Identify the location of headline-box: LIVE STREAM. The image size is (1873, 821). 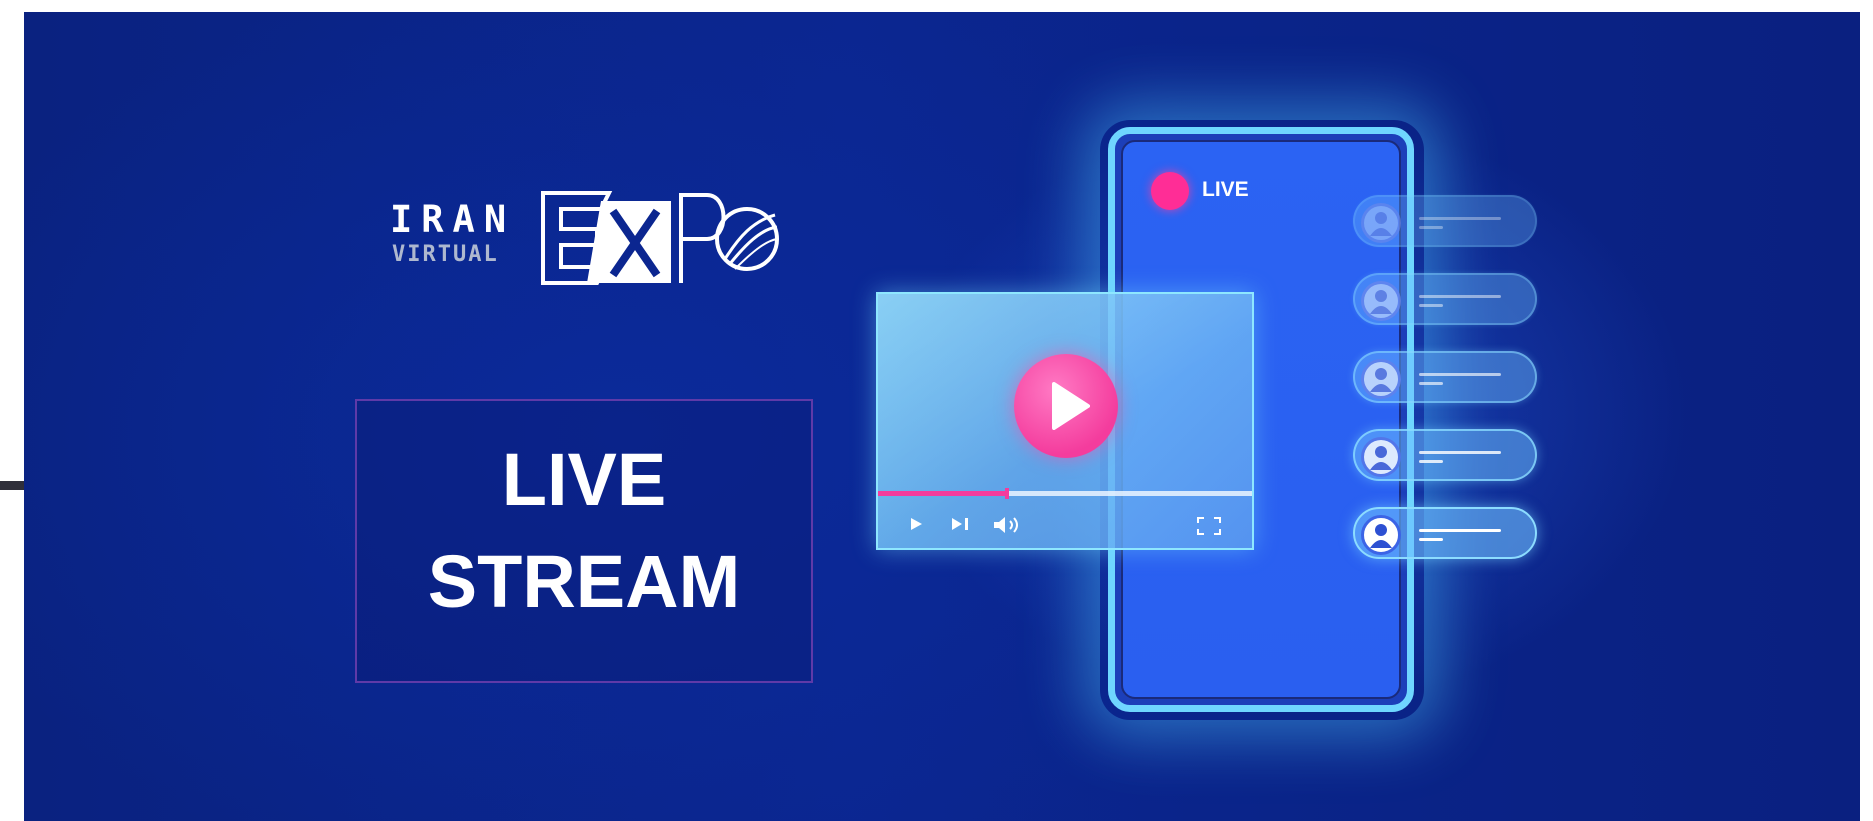
(584, 541).